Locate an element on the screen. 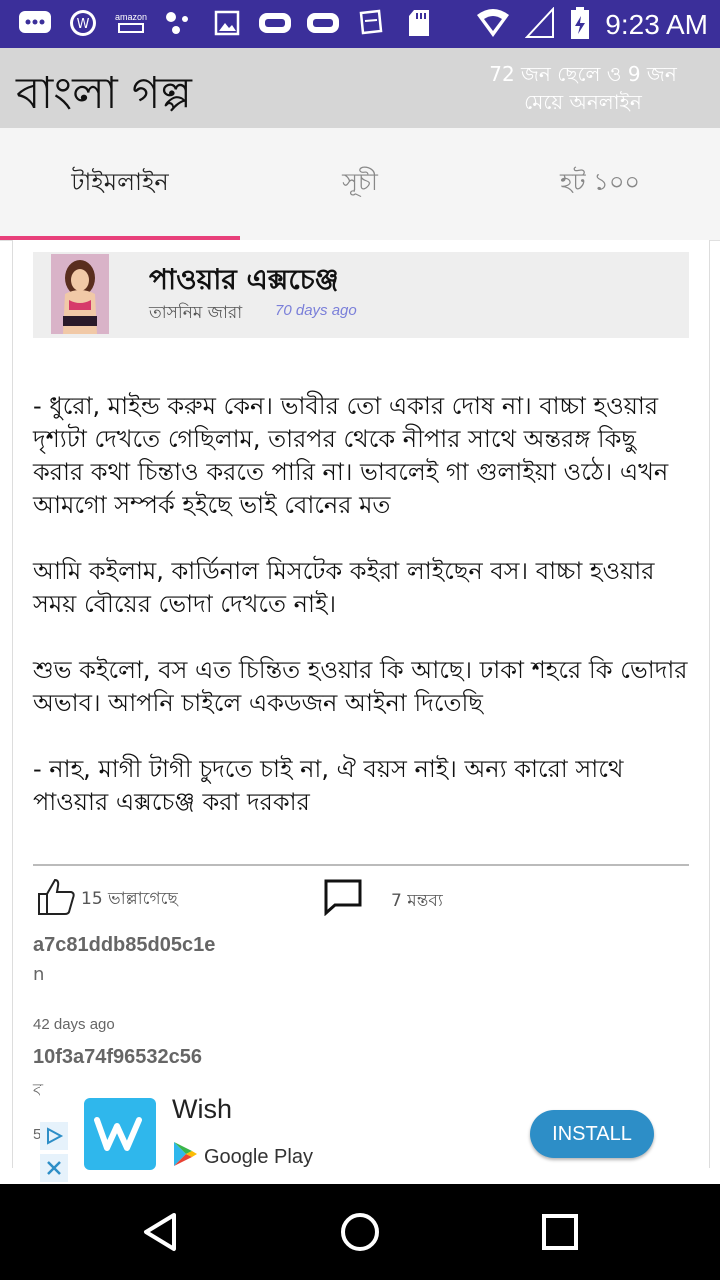 The image size is (720, 1280). wish-logo-icon is located at coordinates (120, 1134).